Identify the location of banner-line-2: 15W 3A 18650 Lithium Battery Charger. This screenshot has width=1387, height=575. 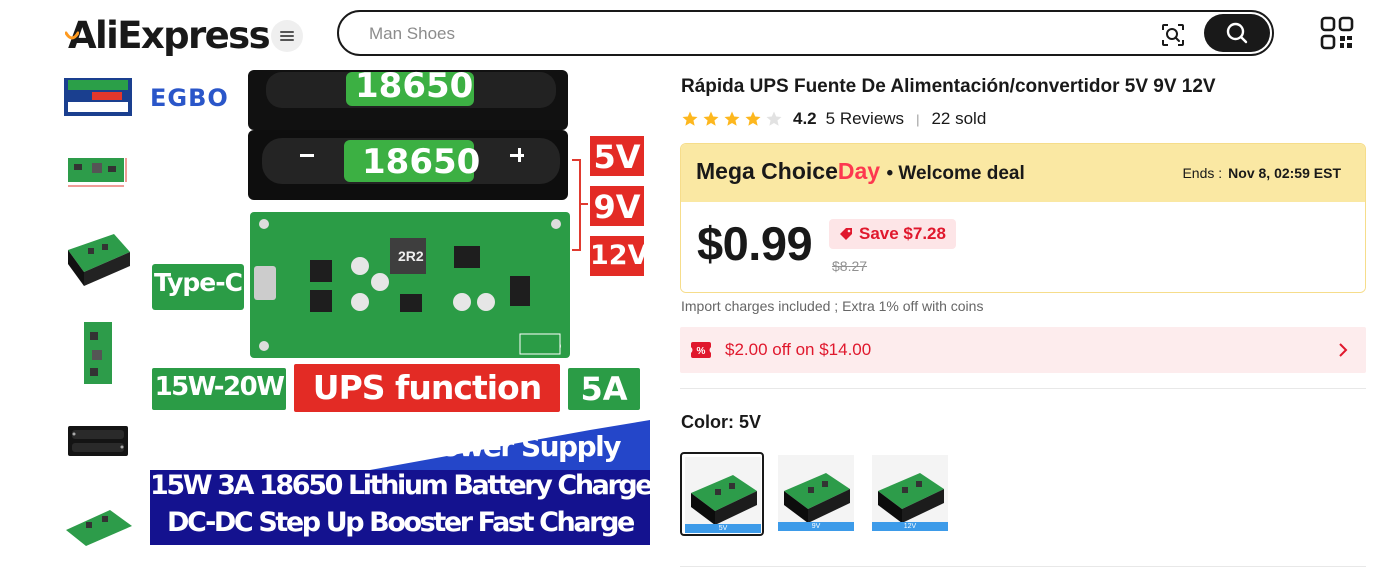
(400, 485).